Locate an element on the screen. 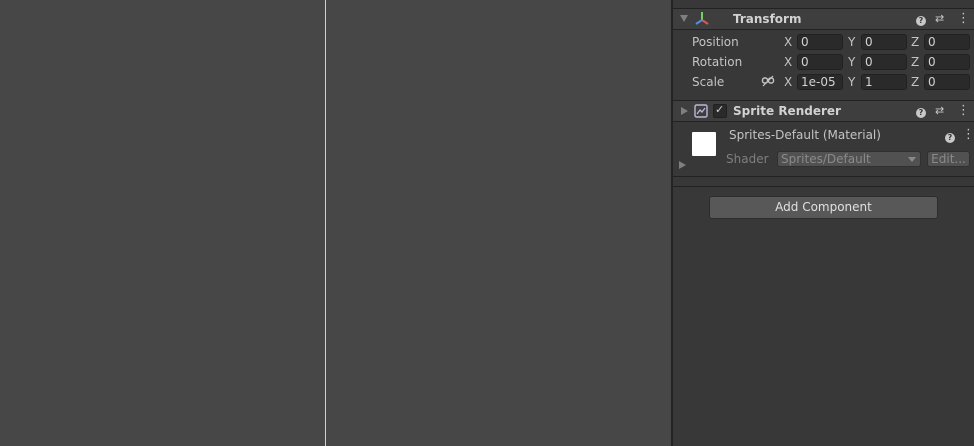  transform-icon is located at coordinates (702, 19).